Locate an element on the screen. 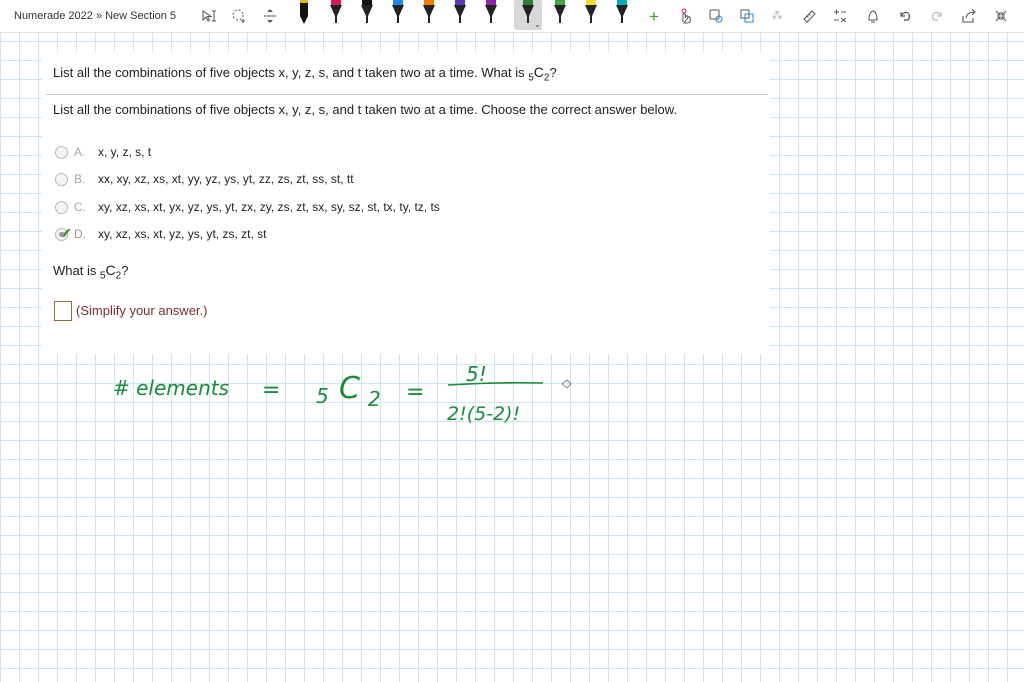 The width and height of the screenshot is (1024, 682). hw-k: 2 is located at coordinates (374, 399).